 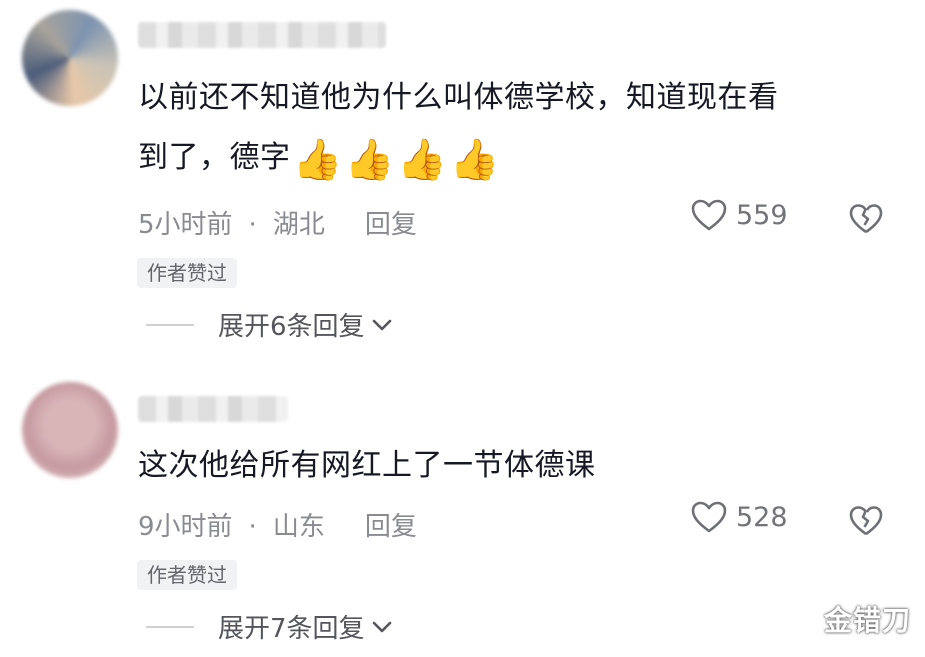 I want to click on like-count: 528, so click(x=762, y=517).